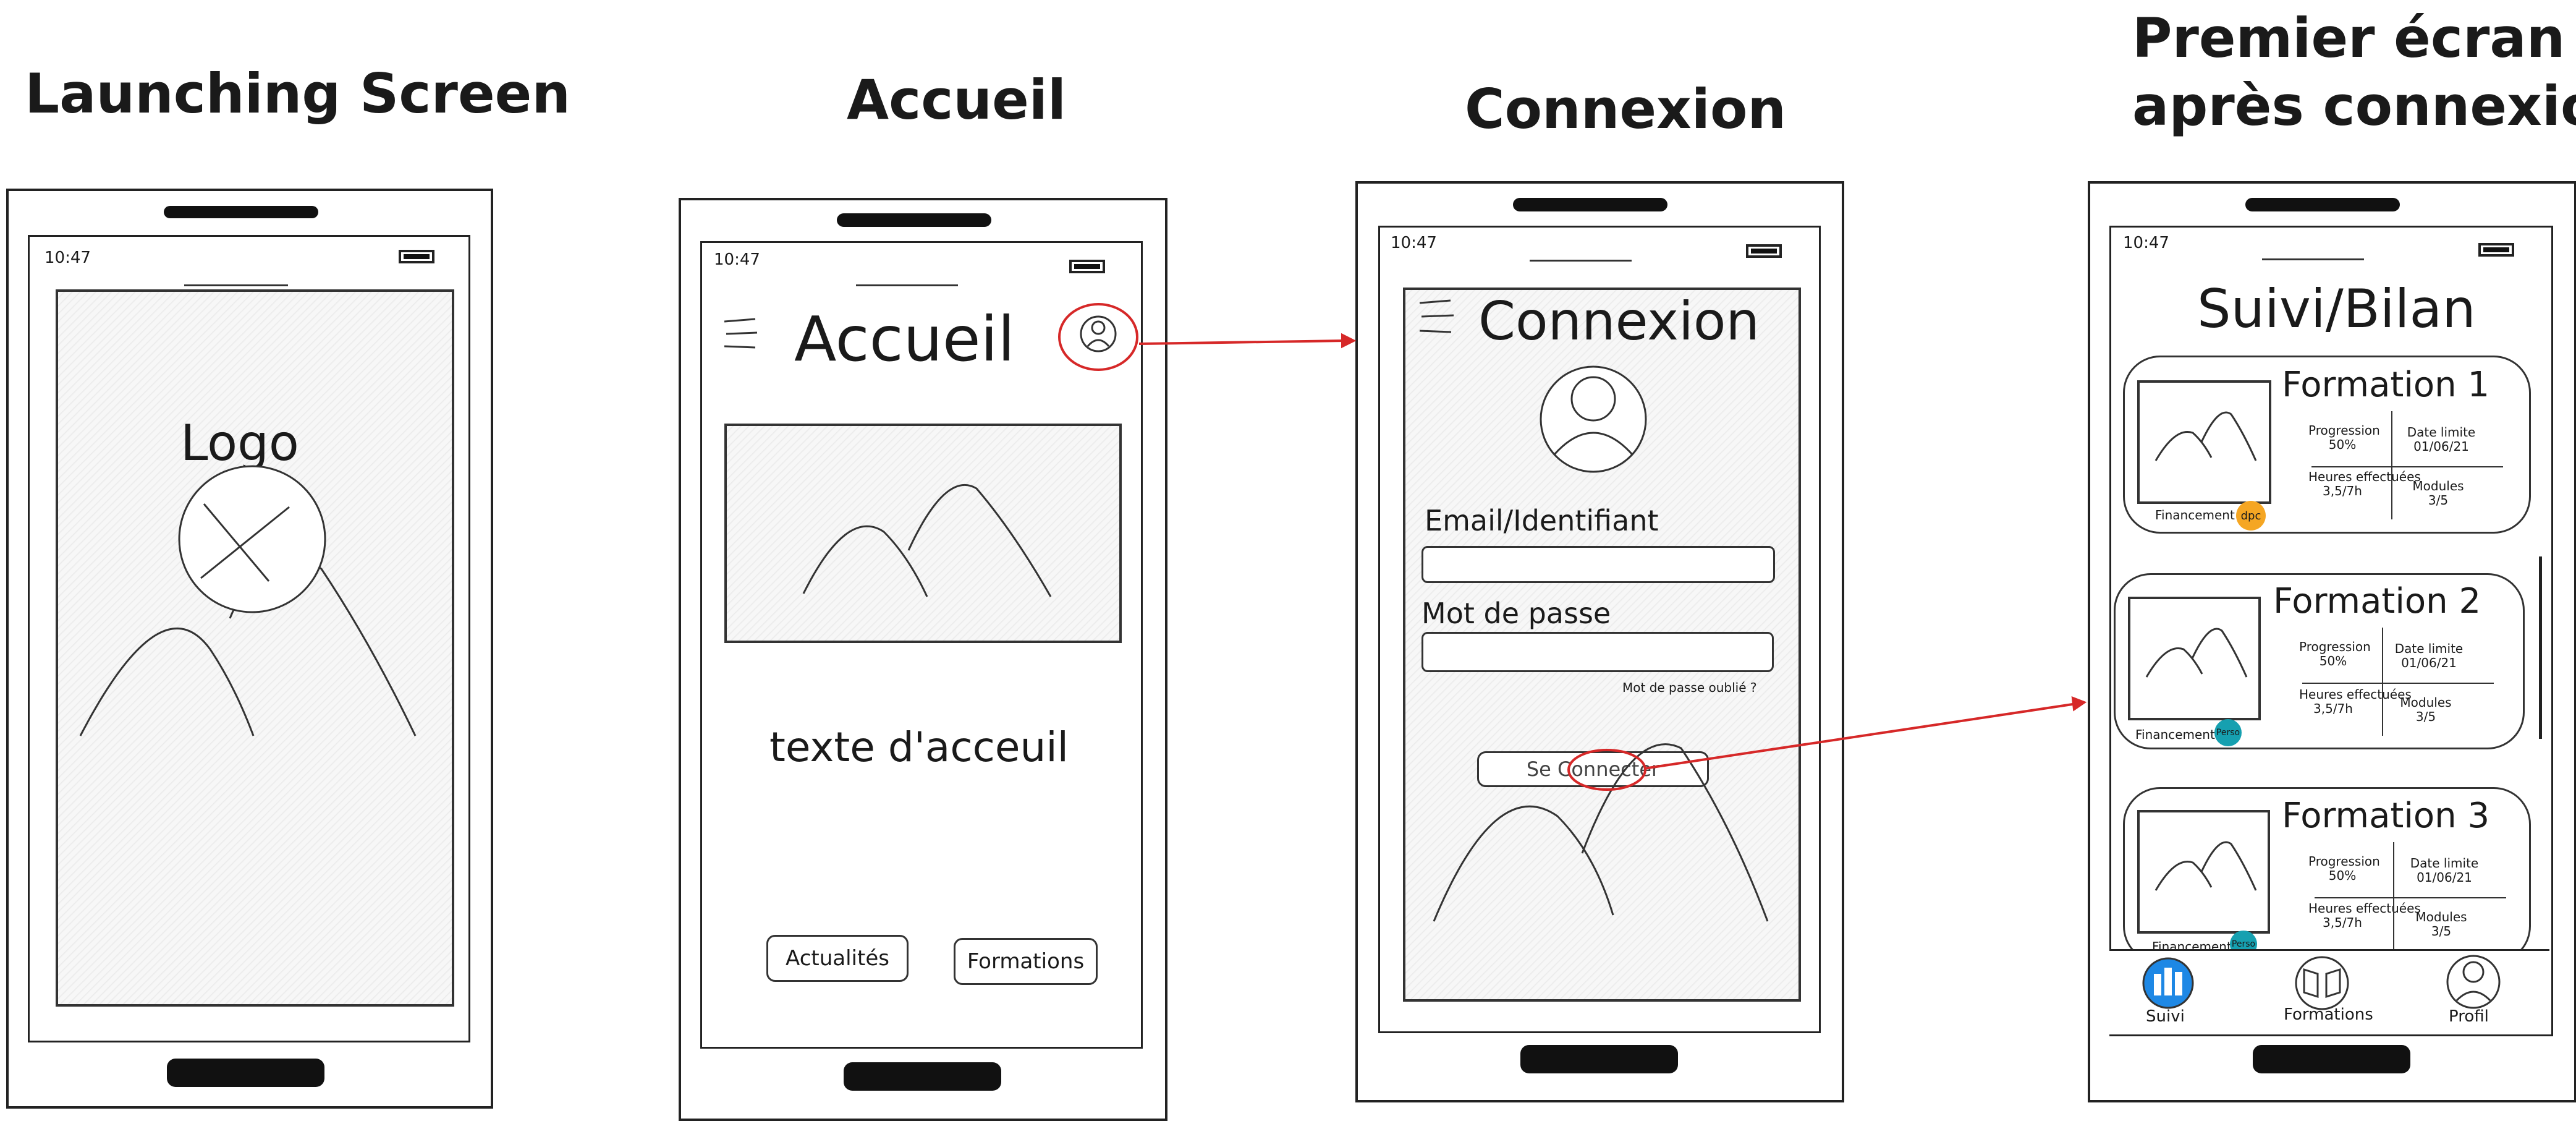 The width and height of the screenshot is (2576, 1121). Describe the element at coordinates (2404, 680) in the screenshot. I see `card-dividers` at that location.